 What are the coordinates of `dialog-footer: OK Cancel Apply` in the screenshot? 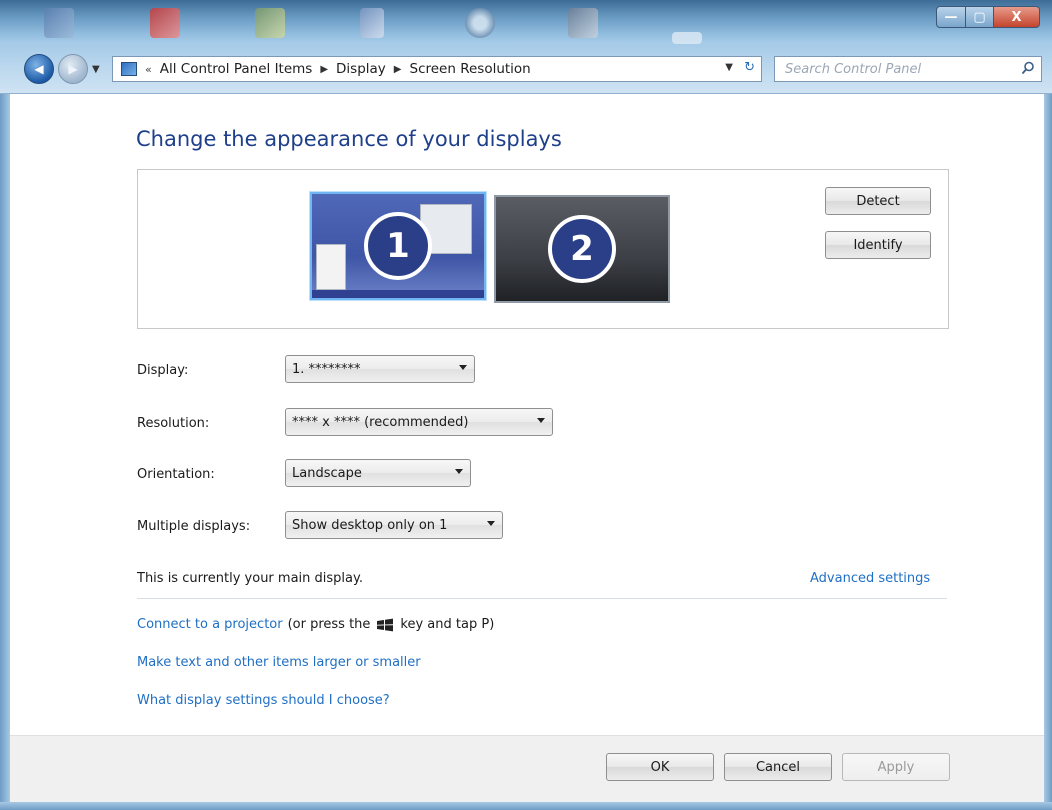 It's located at (527, 768).